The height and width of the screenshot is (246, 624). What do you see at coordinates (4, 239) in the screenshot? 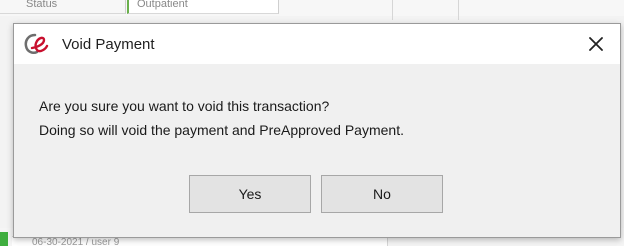
I see `background-status-marker` at bounding box center [4, 239].